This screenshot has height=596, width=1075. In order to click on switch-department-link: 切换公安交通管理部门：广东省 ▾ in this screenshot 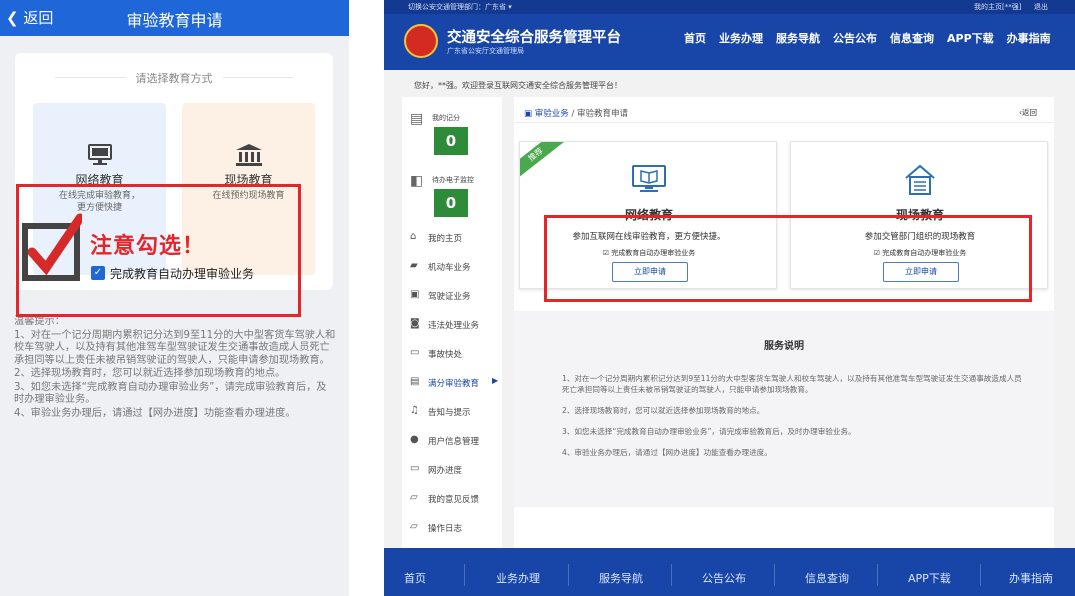, I will do `click(460, 7)`.